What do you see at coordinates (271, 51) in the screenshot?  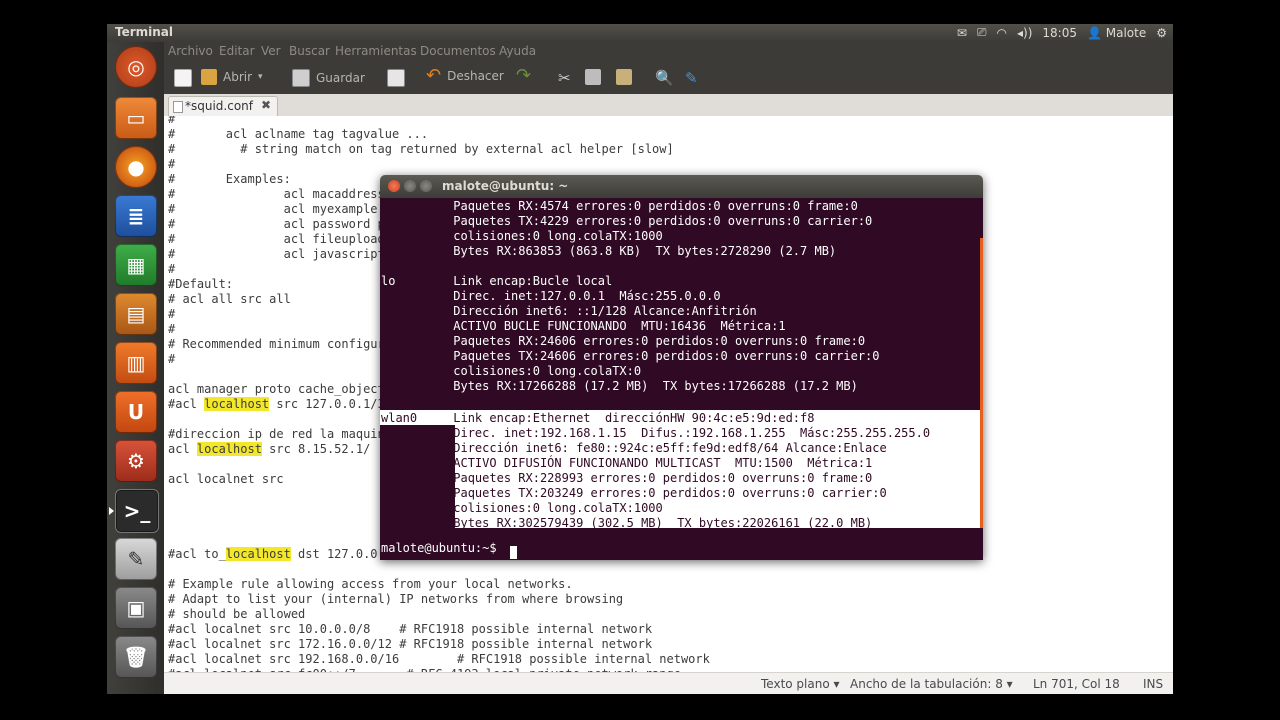 I see `menu-ver: Ver` at bounding box center [271, 51].